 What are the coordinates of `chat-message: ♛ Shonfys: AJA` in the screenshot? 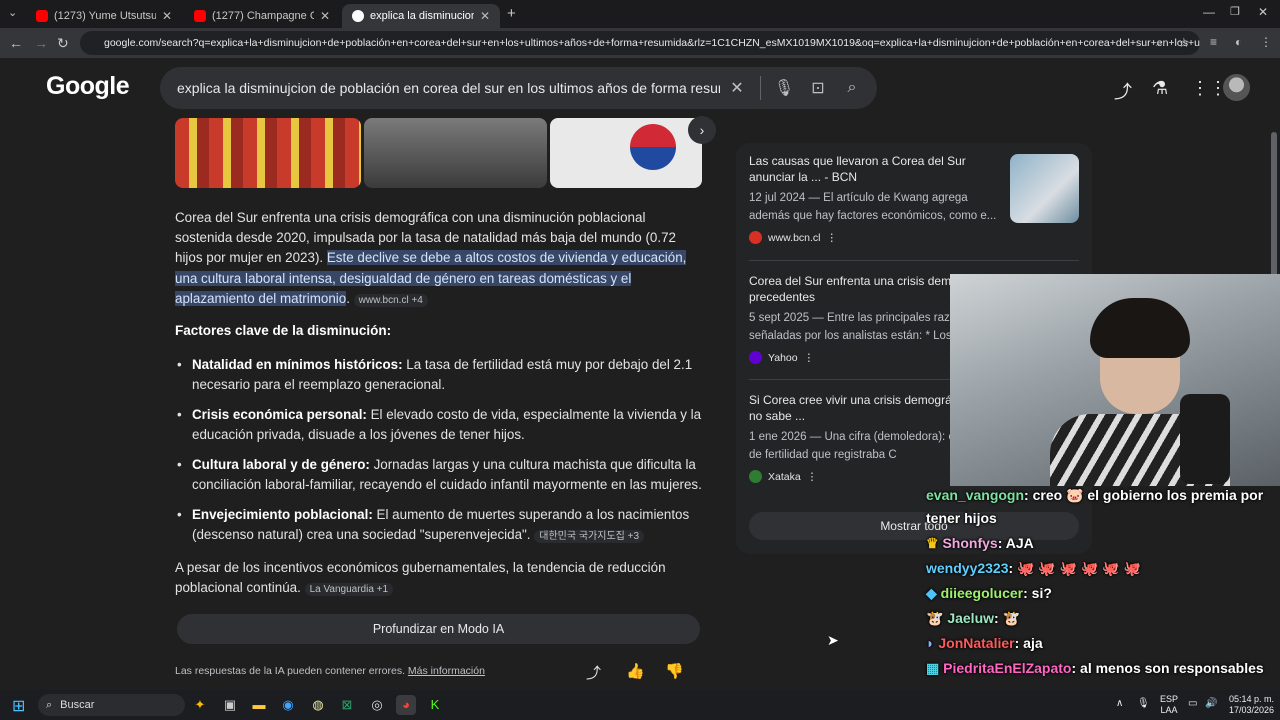 It's located at (980, 543).